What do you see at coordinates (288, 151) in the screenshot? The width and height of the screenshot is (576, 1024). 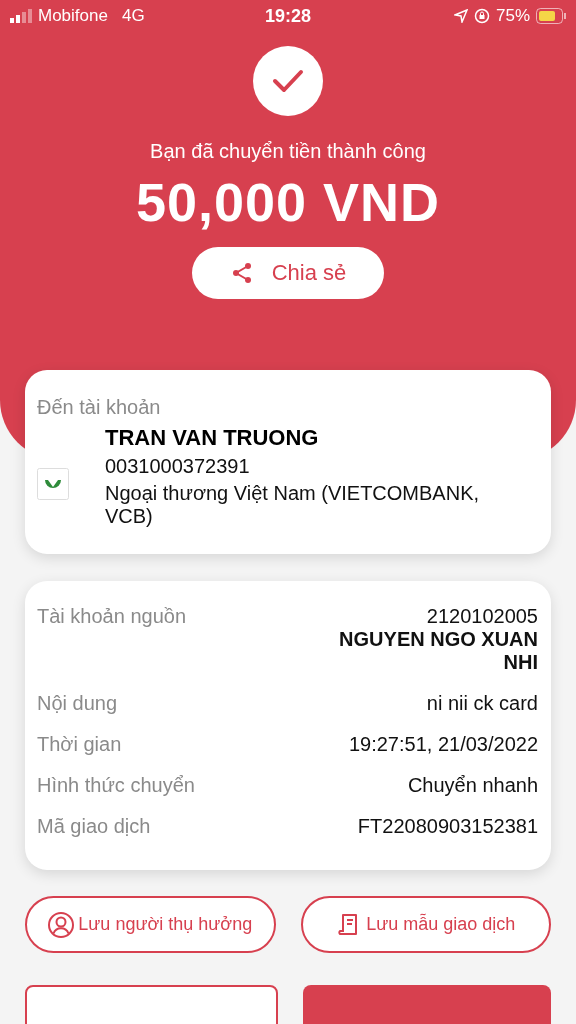 I see `success-message: Bạn đã chuyển tiền thành công` at bounding box center [288, 151].